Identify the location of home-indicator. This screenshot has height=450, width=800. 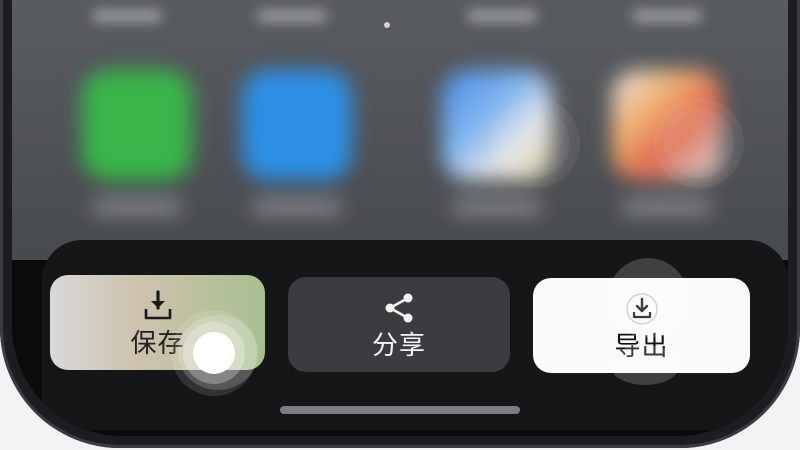
(400, 410).